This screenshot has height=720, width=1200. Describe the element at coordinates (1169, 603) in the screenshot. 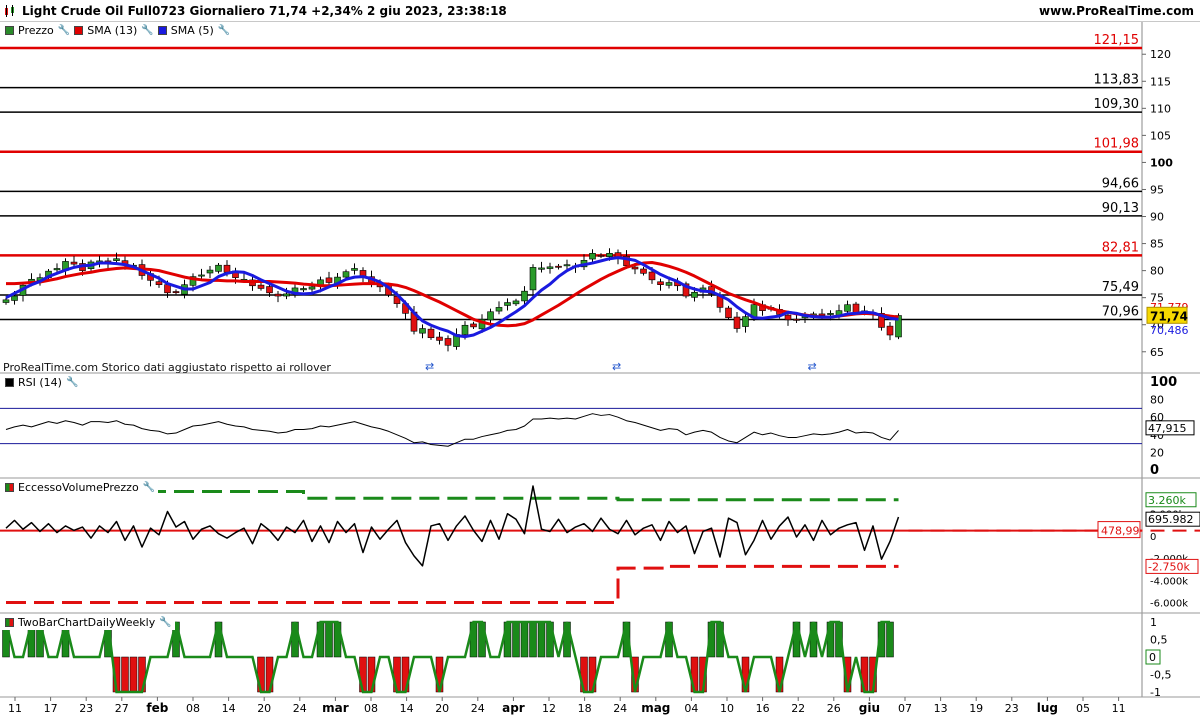

I see `evp-y-tick-label: -6.000k` at that location.